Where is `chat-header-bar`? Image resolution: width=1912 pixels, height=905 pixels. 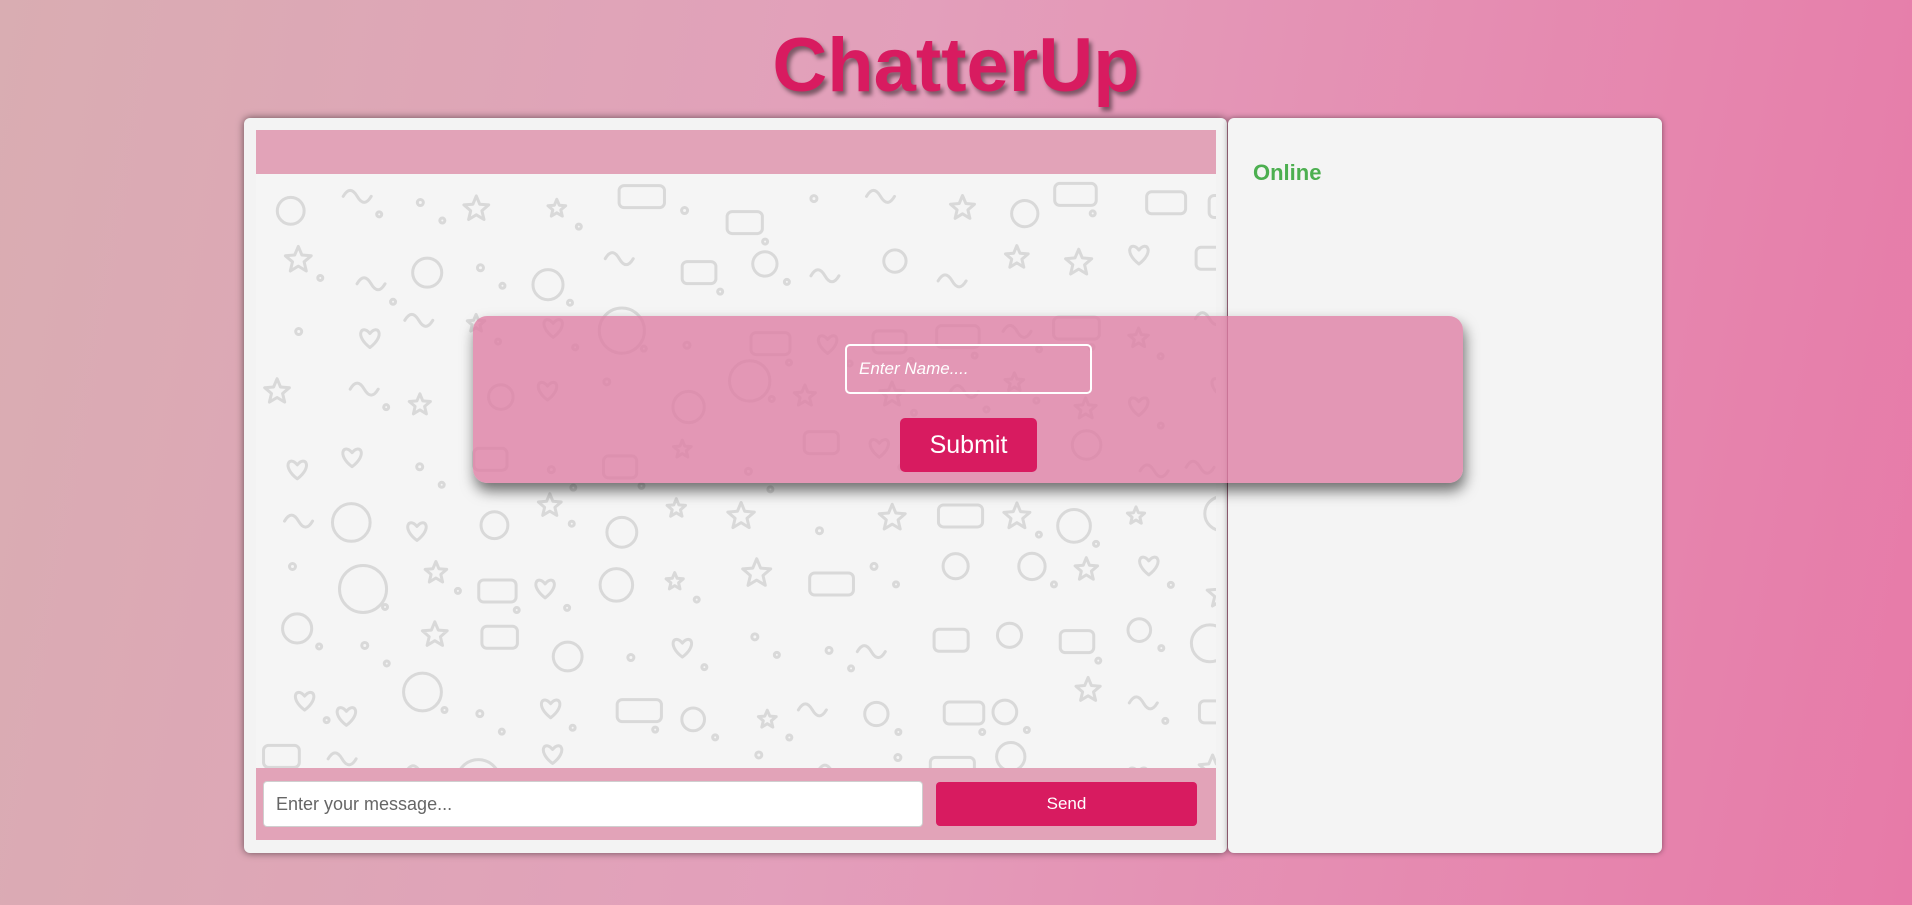 chat-header-bar is located at coordinates (736, 152).